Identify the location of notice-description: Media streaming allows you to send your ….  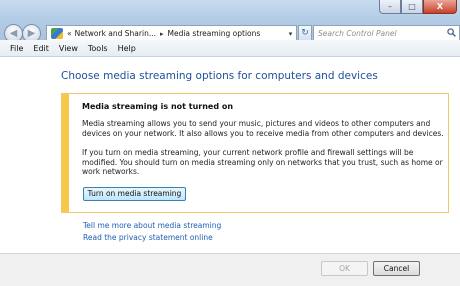
(263, 128).